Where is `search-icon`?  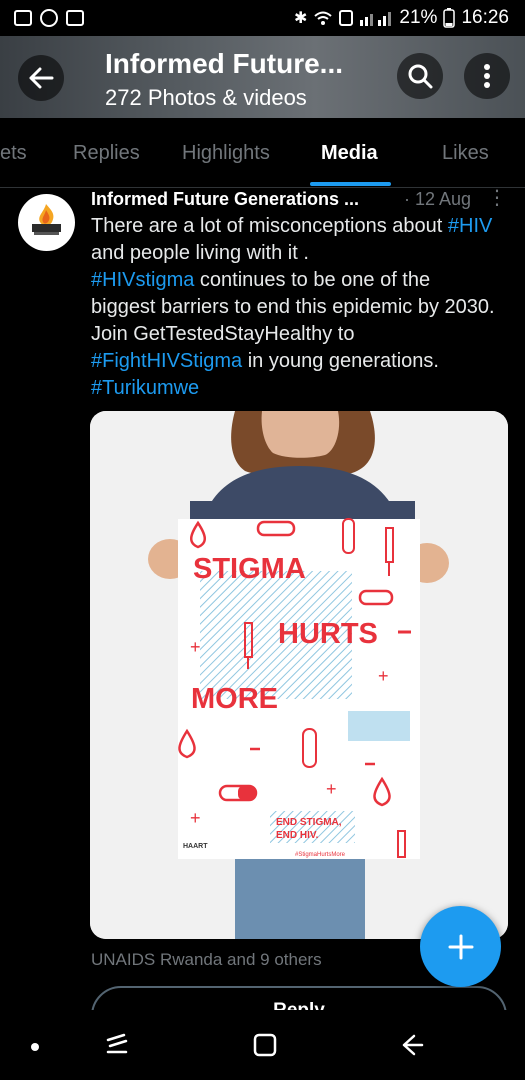
search-icon is located at coordinates (420, 76).